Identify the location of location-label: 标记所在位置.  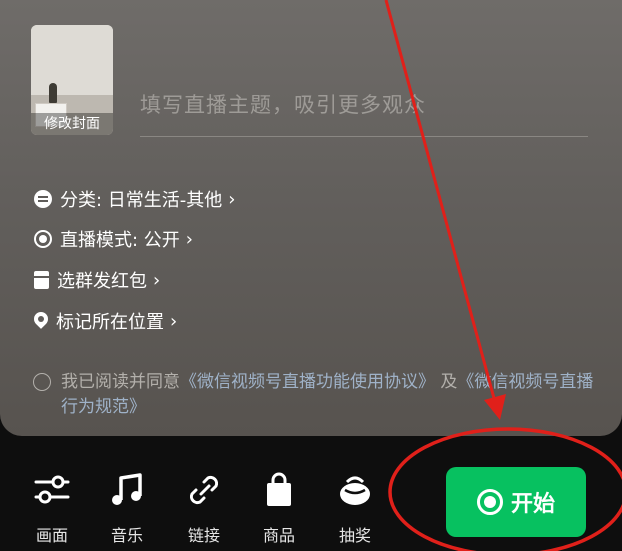
(110, 322).